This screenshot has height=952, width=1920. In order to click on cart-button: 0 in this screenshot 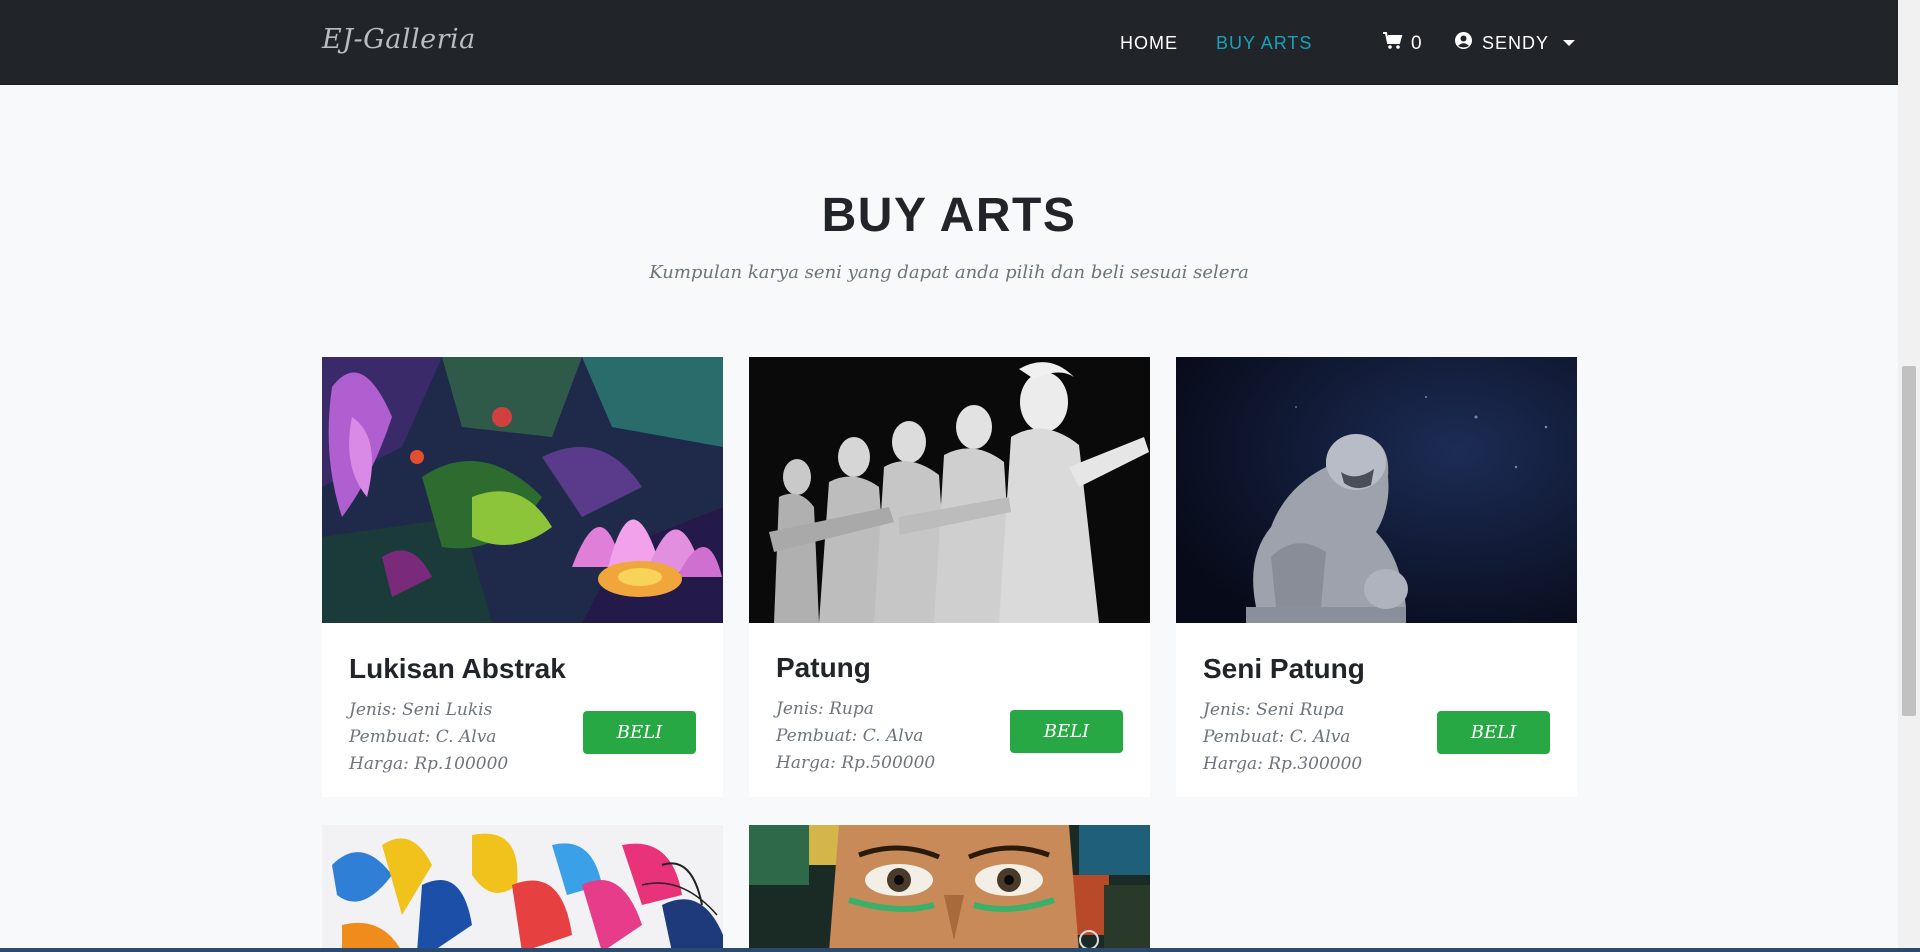, I will do `click(1402, 44)`.